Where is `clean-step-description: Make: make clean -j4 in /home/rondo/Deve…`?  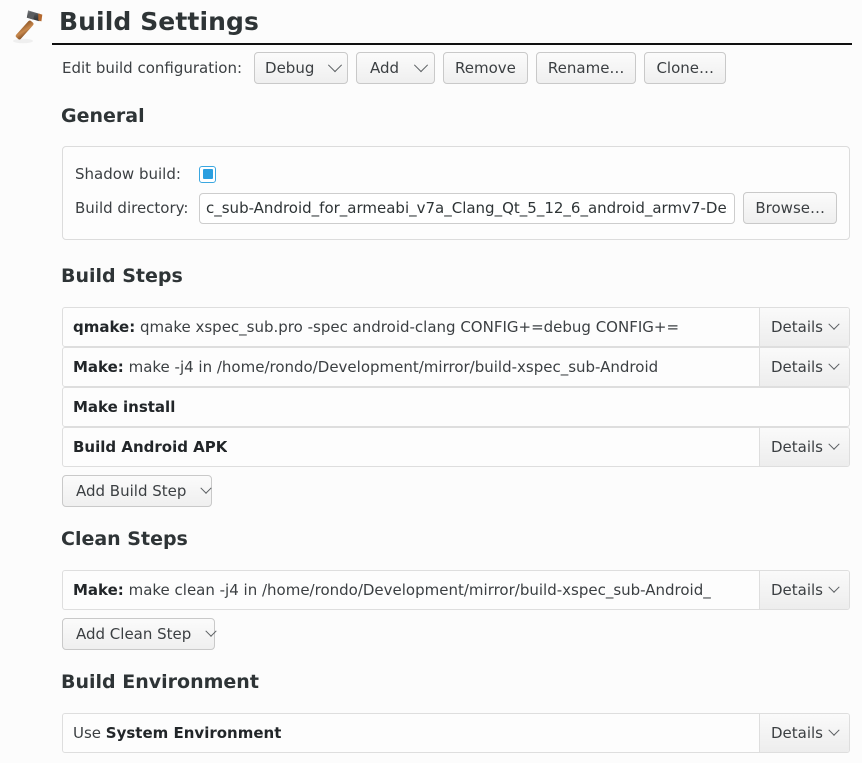 clean-step-description: Make: make clean -j4 in /home/rondo/Deve… is located at coordinates (387, 590).